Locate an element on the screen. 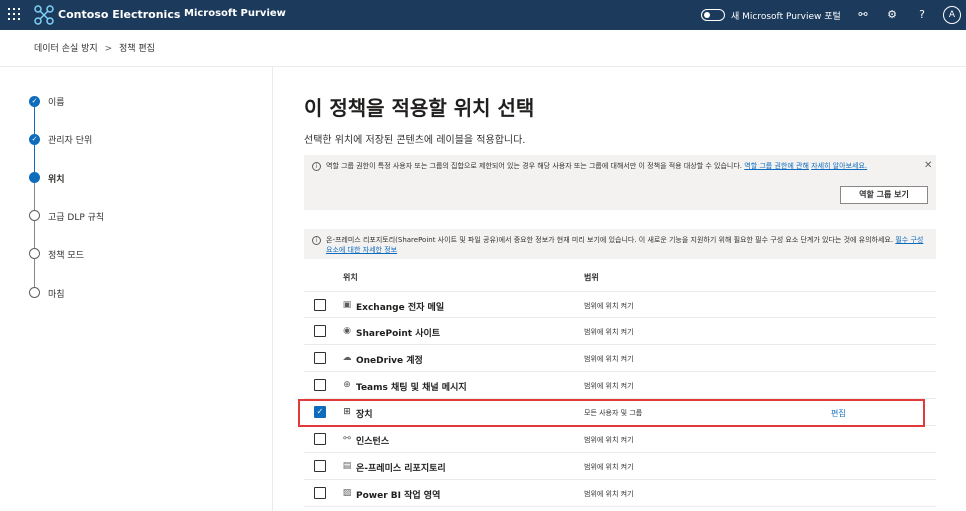 This screenshot has width=966, height=511. sharepoint-icon: ◉ is located at coordinates (347, 331).